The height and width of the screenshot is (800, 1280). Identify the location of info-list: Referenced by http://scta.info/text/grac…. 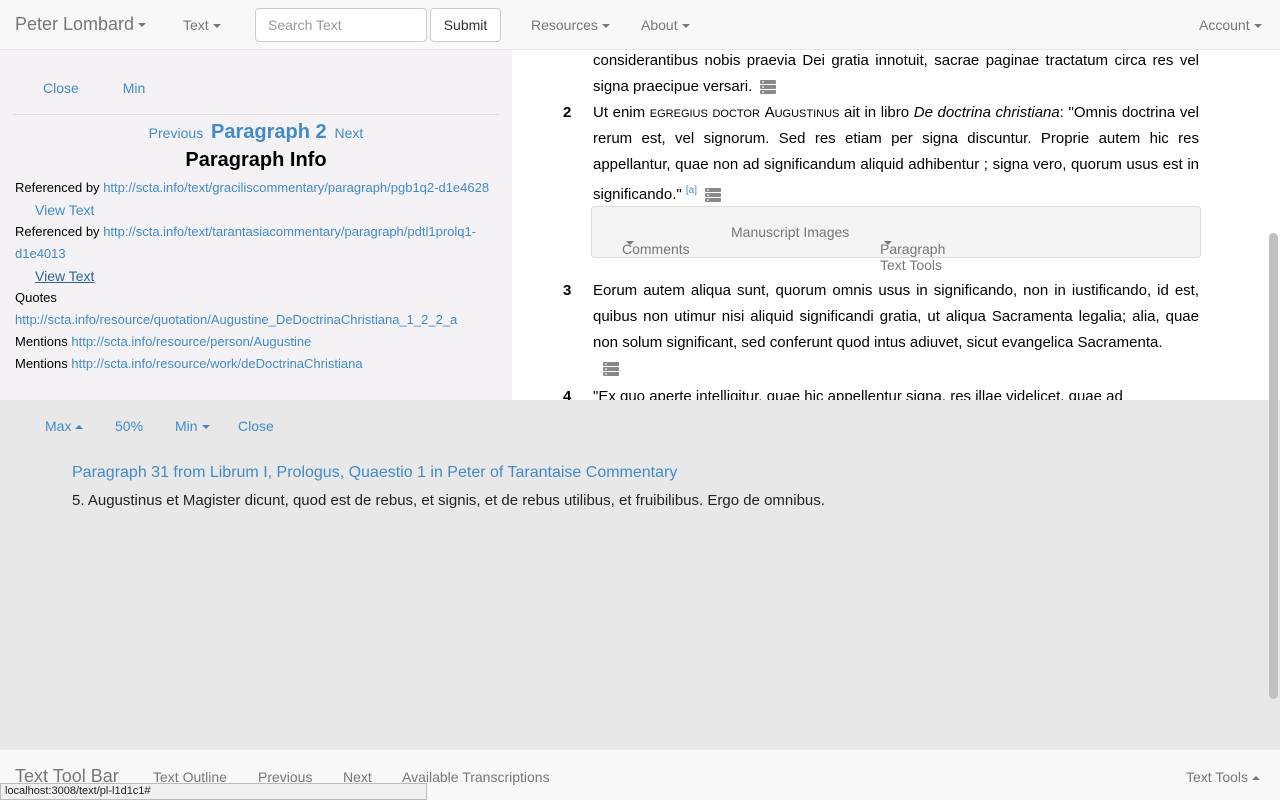
(260, 276).